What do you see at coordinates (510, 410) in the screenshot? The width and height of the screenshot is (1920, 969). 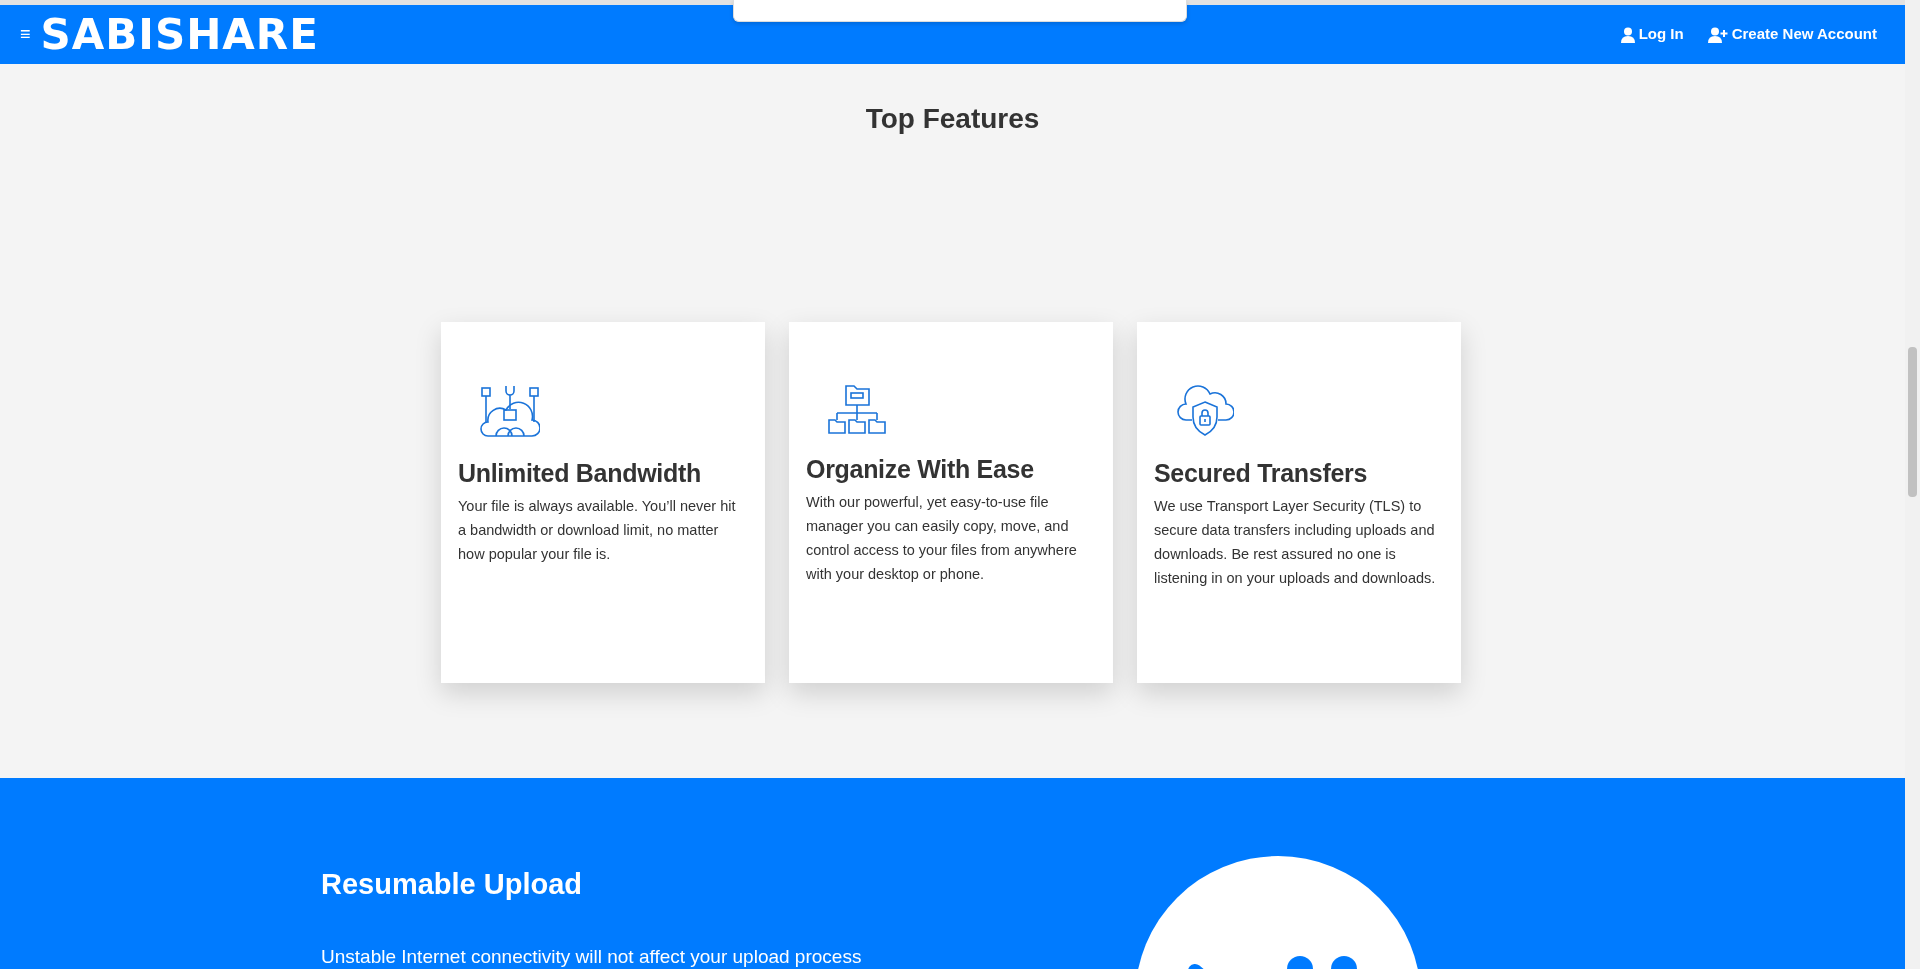 I see `cloud-network-icon` at bounding box center [510, 410].